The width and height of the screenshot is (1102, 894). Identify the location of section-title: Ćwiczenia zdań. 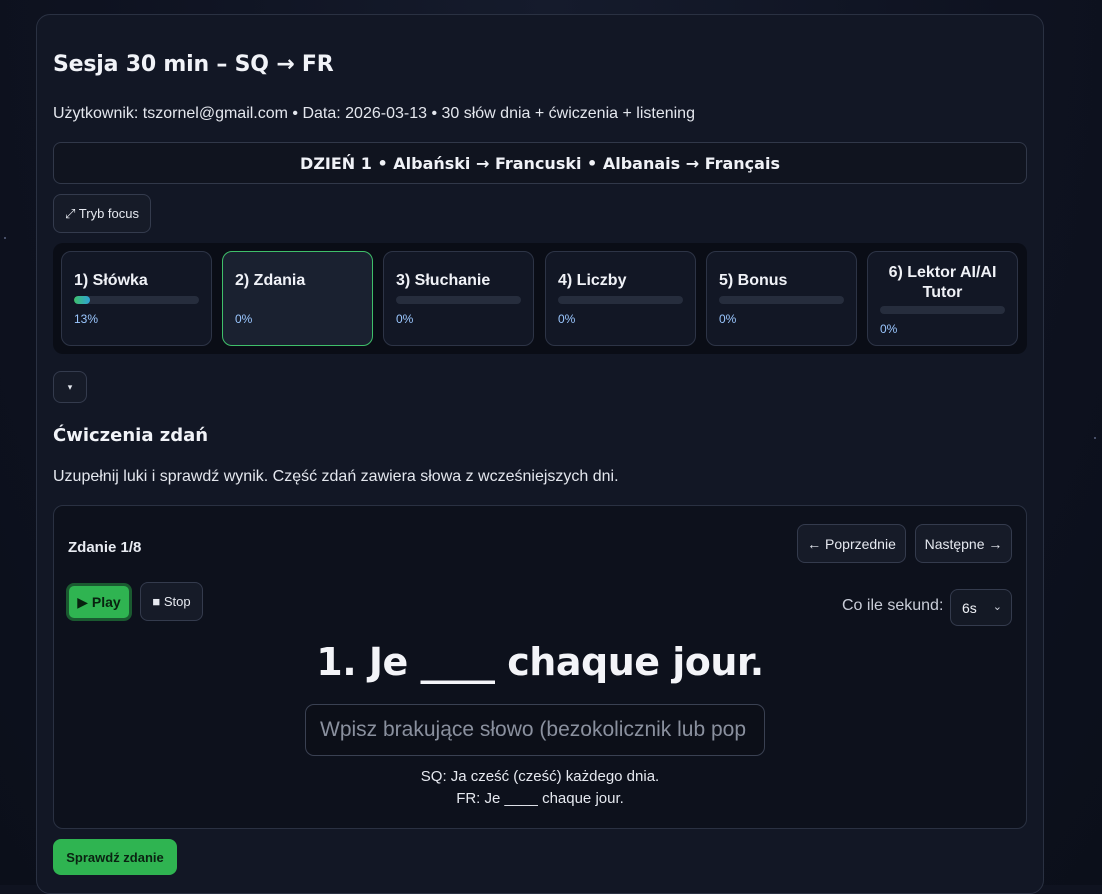
(131, 435).